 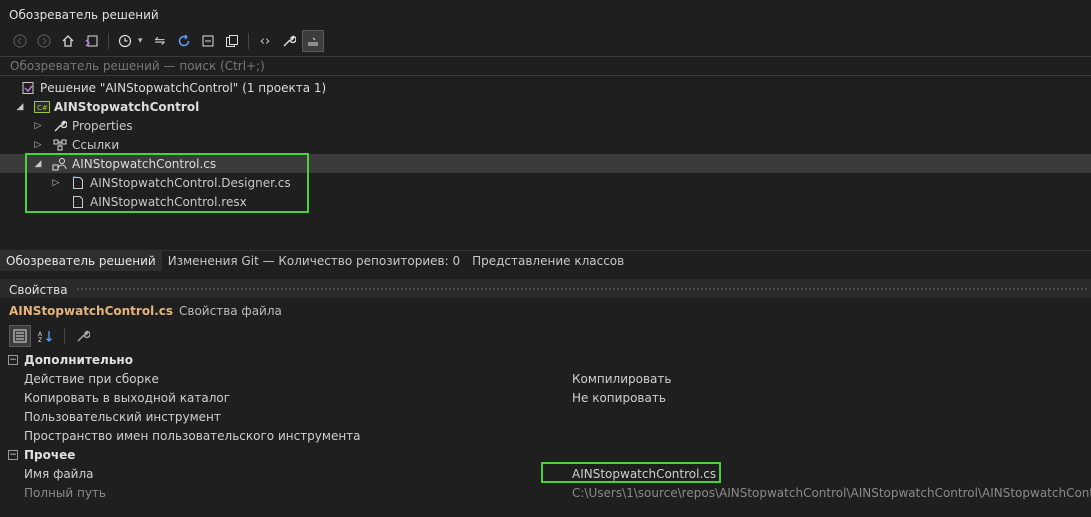 What do you see at coordinates (545, 359) in the screenshot?
I see `category-advanced: − Дополнительно` at bounding box center [545, 359].